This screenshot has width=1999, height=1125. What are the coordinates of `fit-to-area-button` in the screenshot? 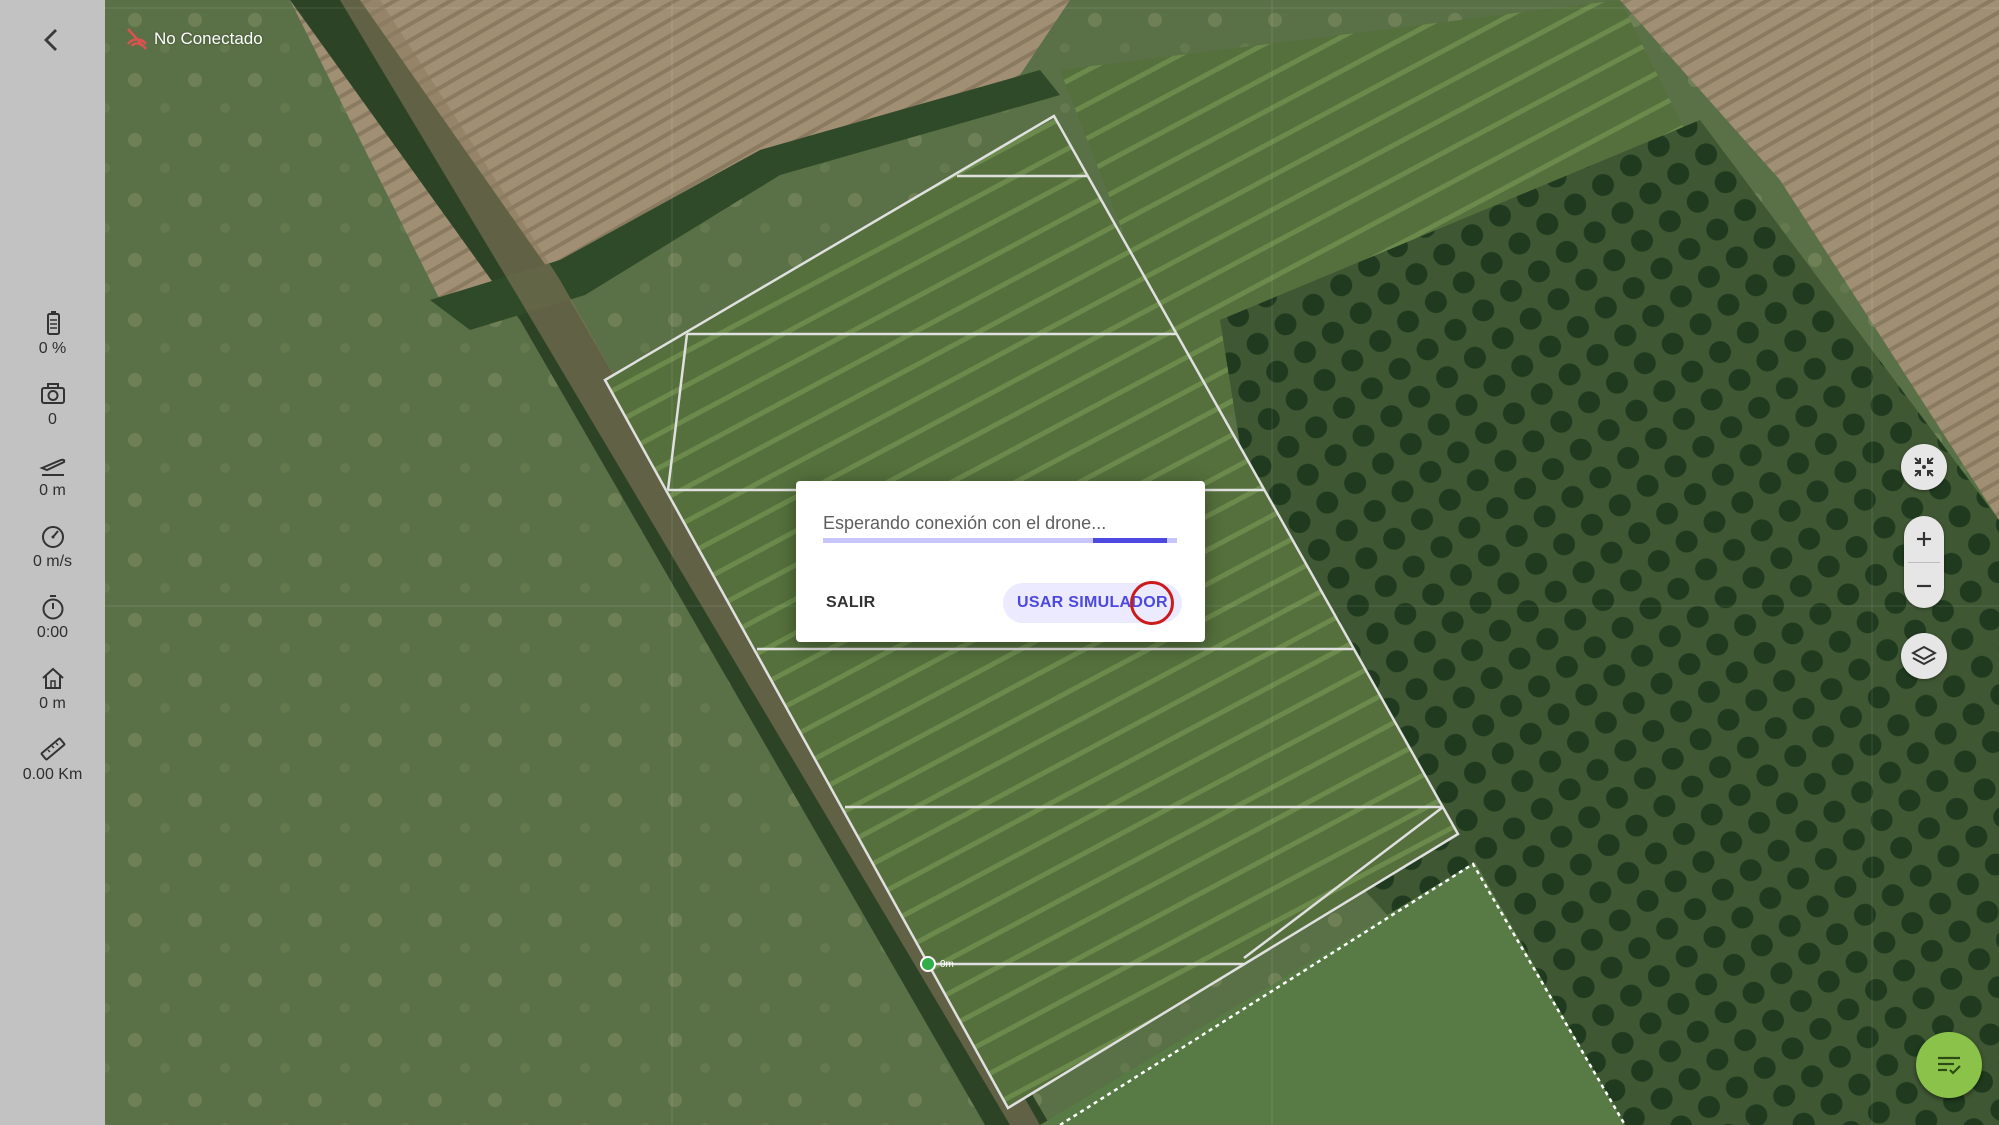 It's located at (1924, 467).